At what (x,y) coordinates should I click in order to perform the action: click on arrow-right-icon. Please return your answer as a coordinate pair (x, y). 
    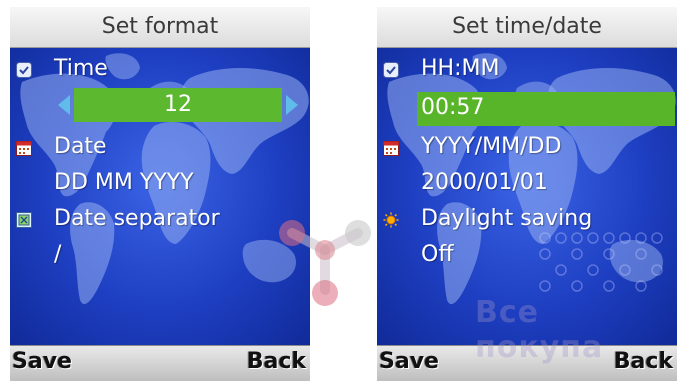
    Looking at the image, I should click on (292, 105).